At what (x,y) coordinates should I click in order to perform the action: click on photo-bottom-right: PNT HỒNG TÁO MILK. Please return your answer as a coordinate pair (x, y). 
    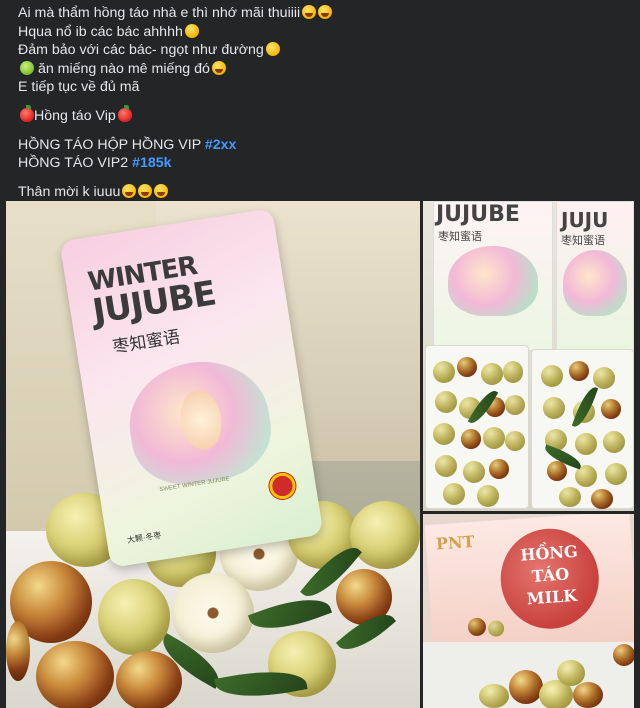
    Looking at the image, I should click on (528, 611).